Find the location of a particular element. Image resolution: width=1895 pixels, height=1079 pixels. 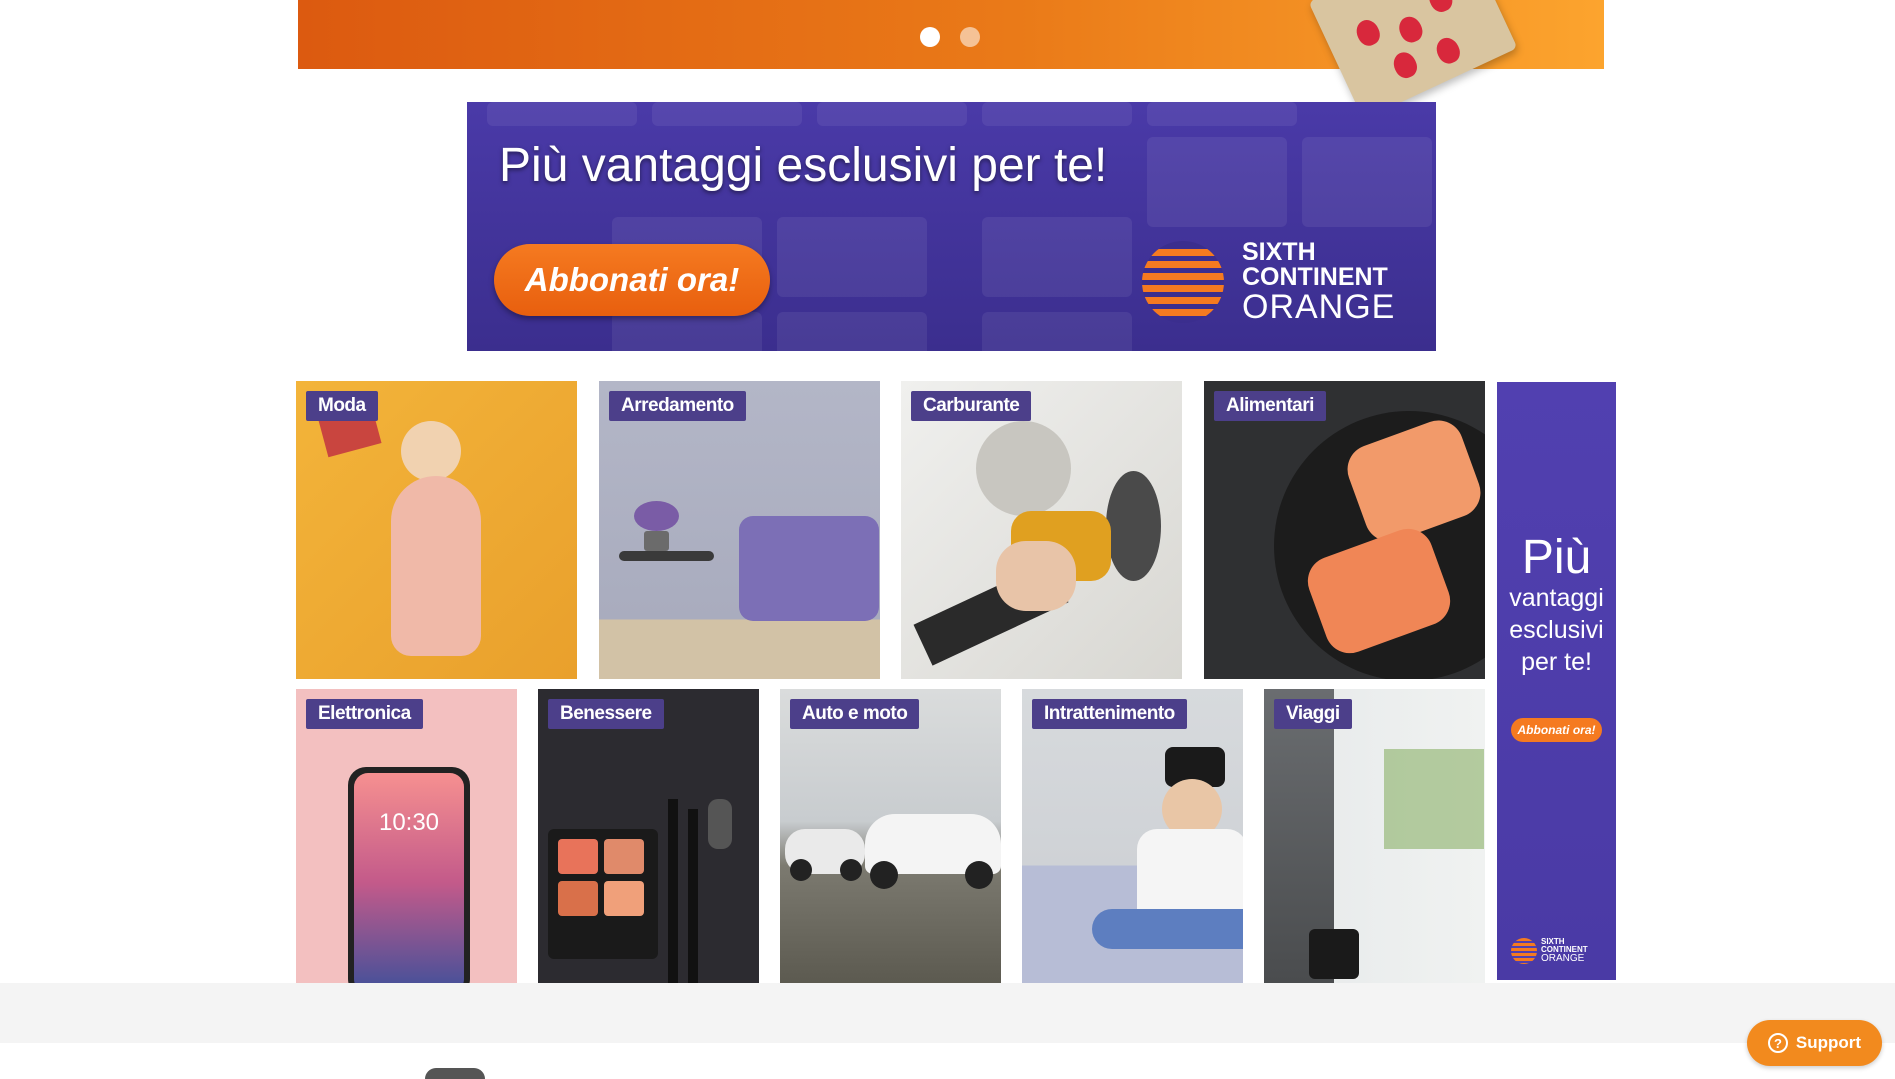

category-label: Auto e moto is located at coordinates (855, 714).